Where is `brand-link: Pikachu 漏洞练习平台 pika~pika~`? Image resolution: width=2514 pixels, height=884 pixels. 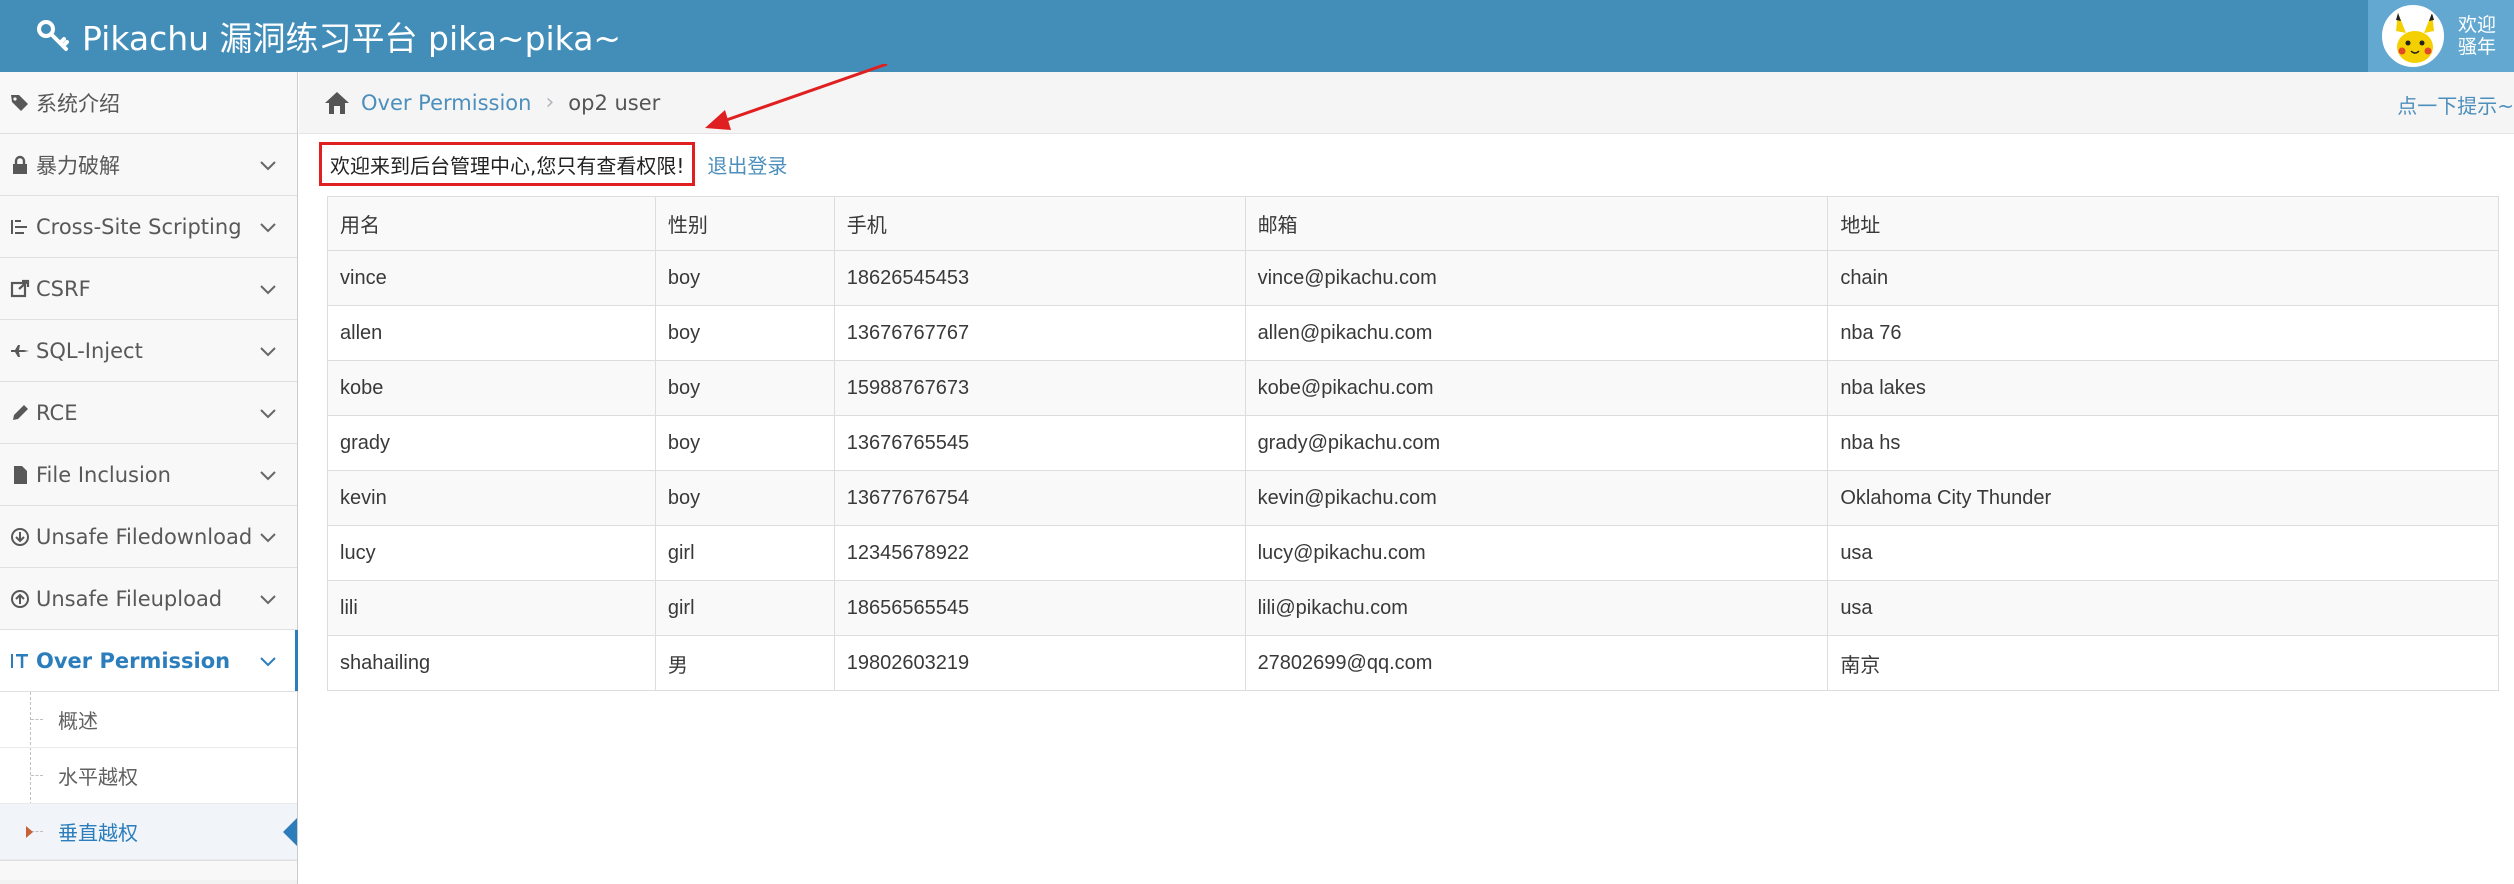 brand-link: Pikachu 漏洞练习平台 pika~pika~ is located at coordinates (328, 36).